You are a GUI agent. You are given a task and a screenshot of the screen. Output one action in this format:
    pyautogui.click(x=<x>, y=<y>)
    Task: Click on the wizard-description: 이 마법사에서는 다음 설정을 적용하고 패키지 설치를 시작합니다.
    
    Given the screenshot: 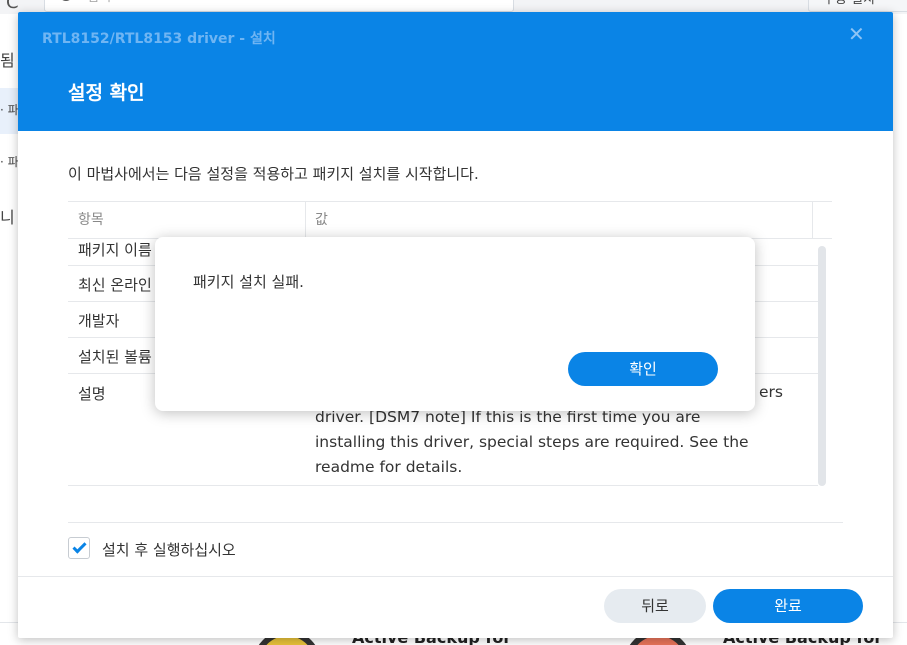 What is the action you would take?
    pyautogui.click(x=273, y=174)
    